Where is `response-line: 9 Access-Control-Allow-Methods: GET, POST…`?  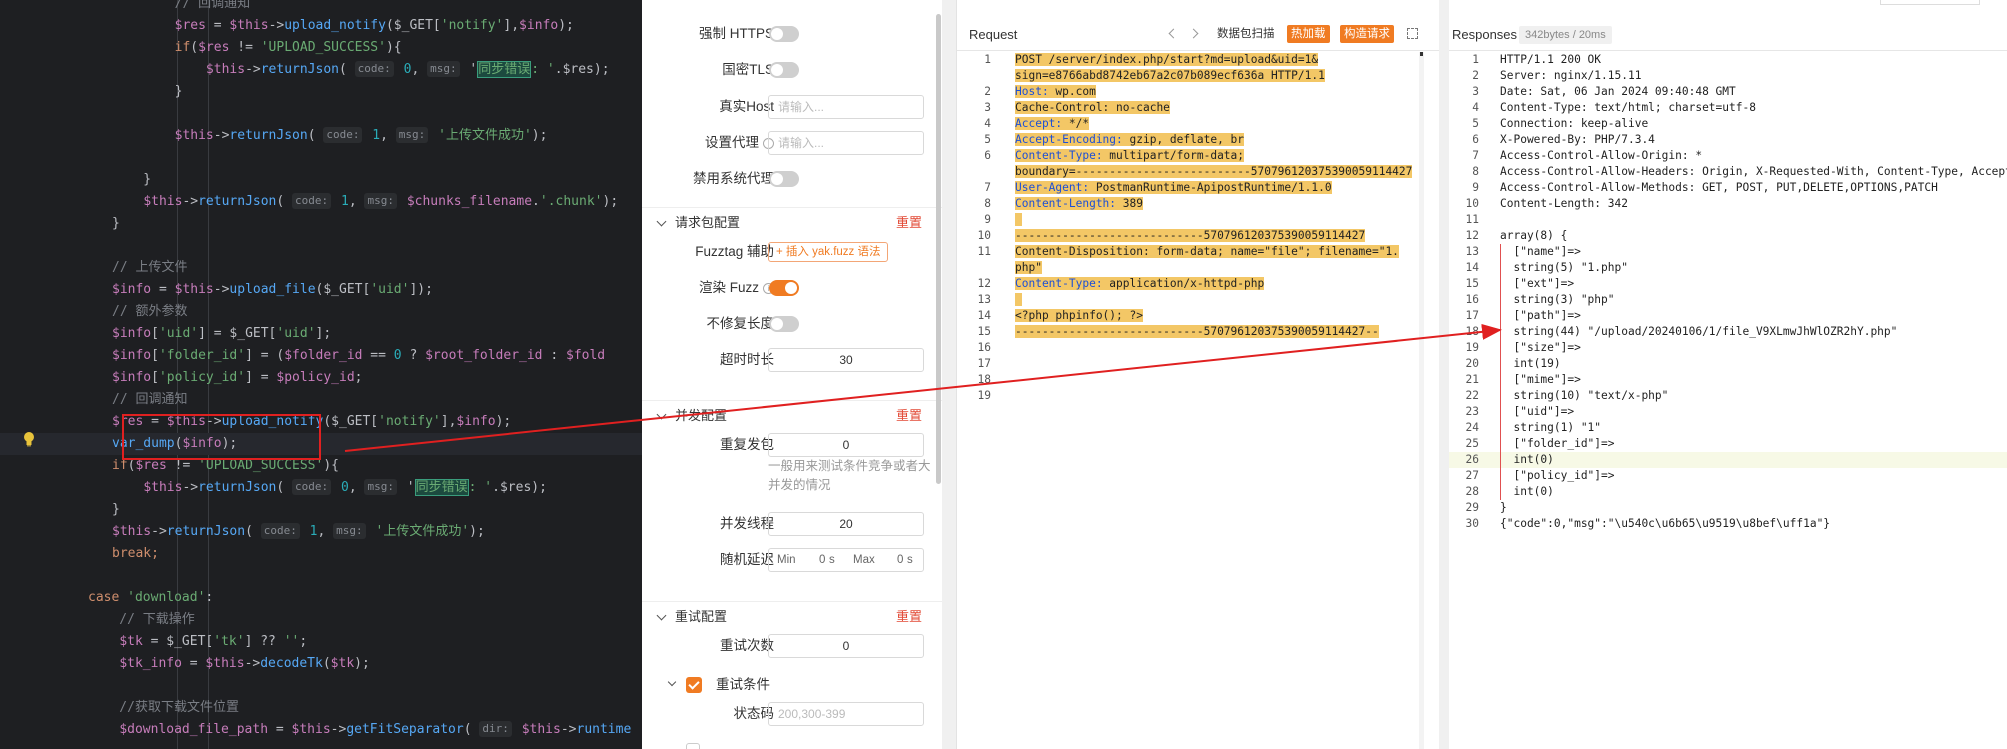 response-line: 9 Access-Control-Allow-Methods: GET, POST… is located at coordinates (1728, 188).